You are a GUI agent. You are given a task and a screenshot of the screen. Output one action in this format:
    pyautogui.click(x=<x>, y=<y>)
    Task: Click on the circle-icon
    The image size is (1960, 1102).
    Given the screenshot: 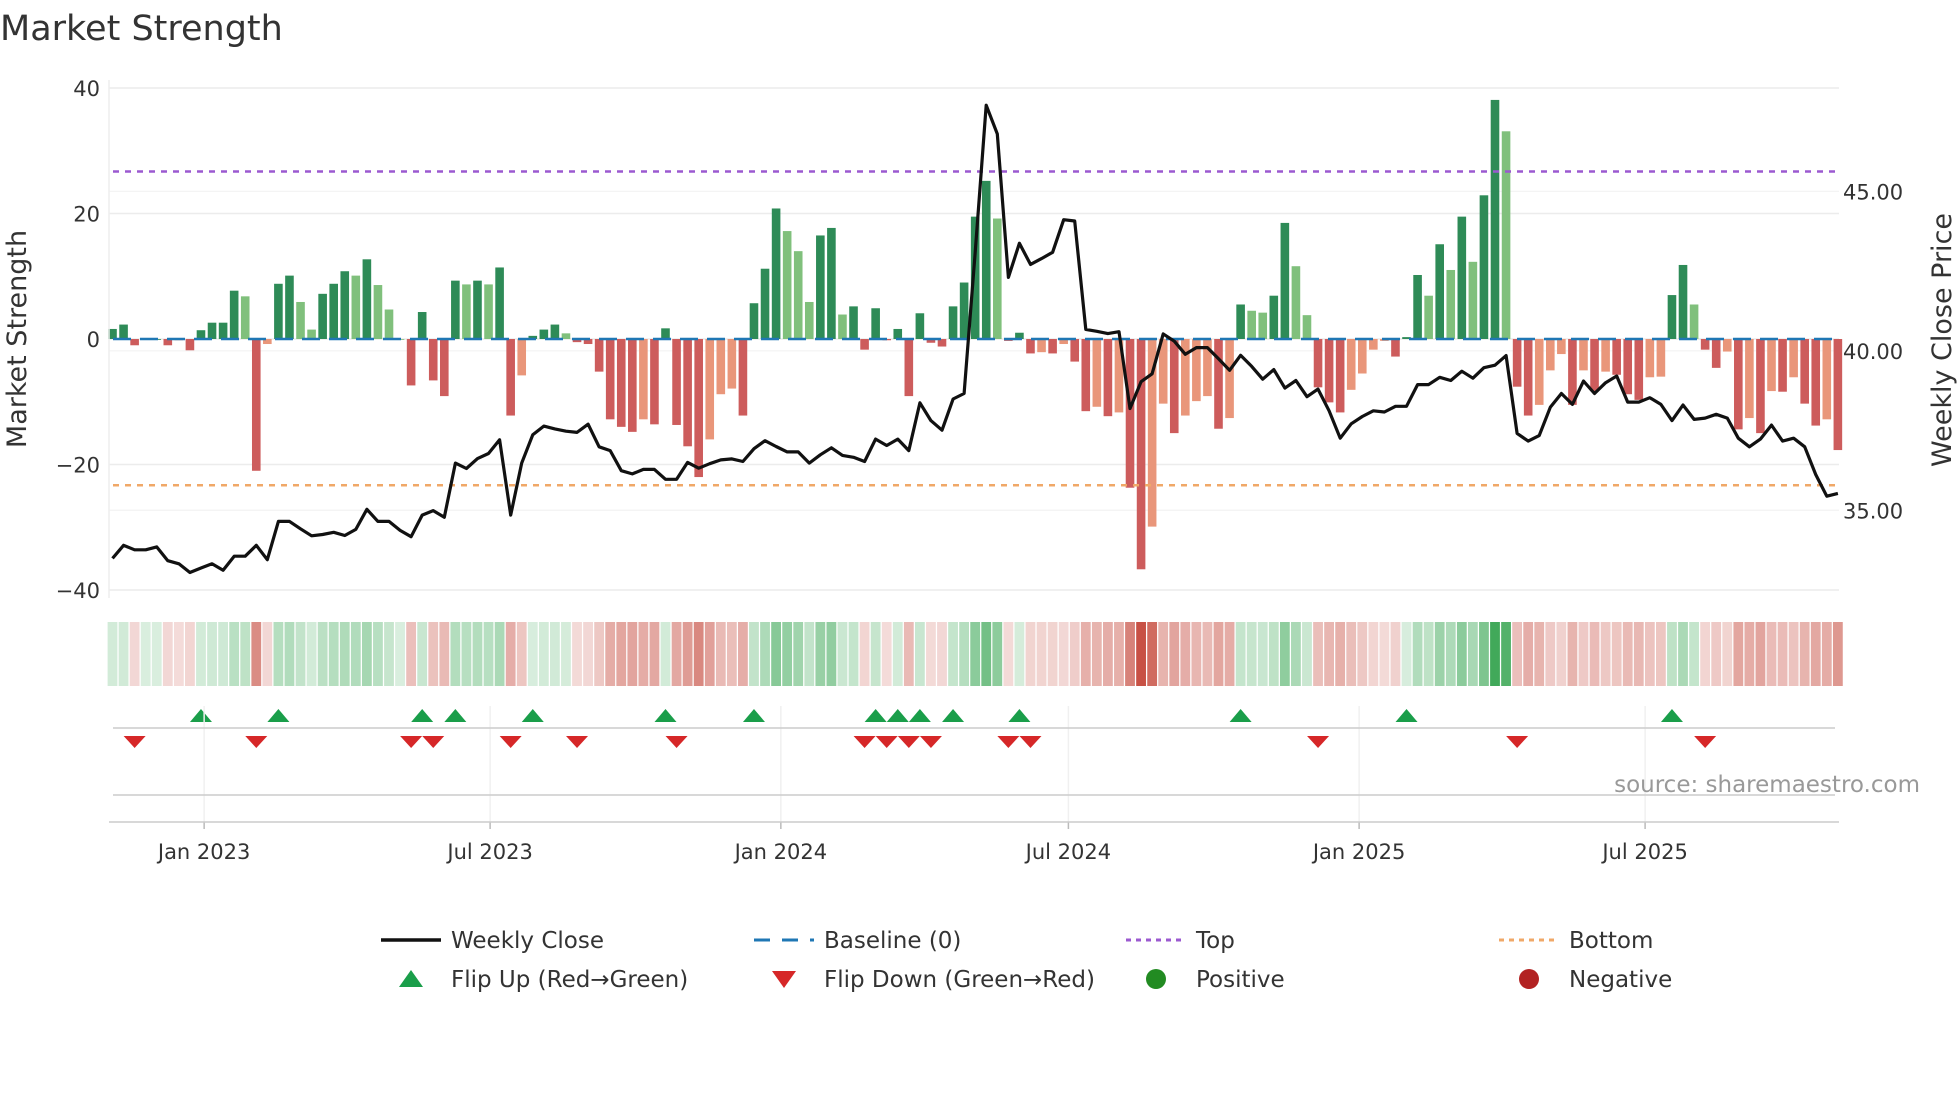 What is the action you would take?
    pyautogui.click(x=1529, y=979)
    